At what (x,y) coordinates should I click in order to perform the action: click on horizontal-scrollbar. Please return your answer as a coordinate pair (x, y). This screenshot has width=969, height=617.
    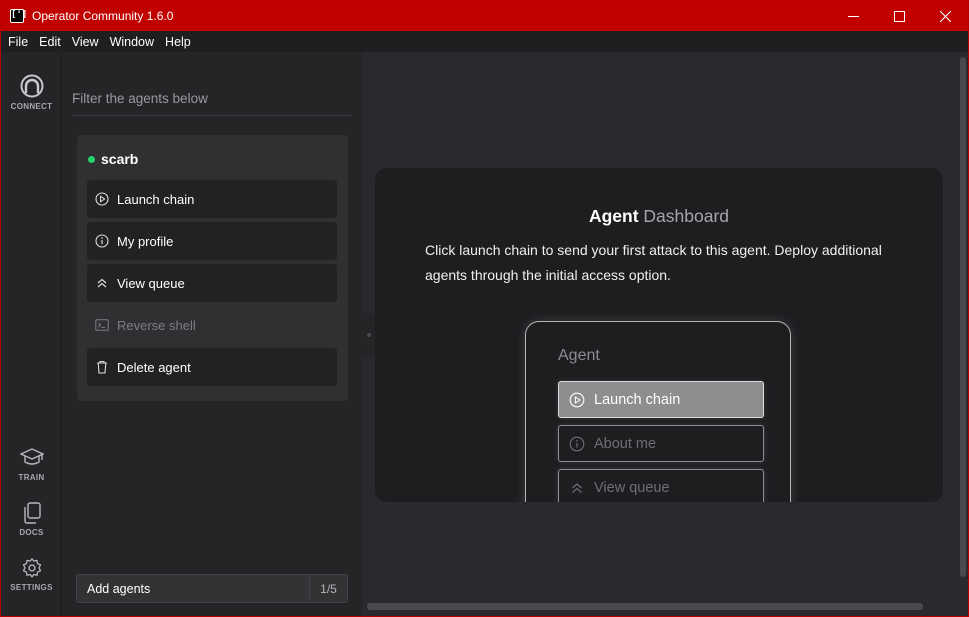
    Looking at the image, I should click on (645, 606).